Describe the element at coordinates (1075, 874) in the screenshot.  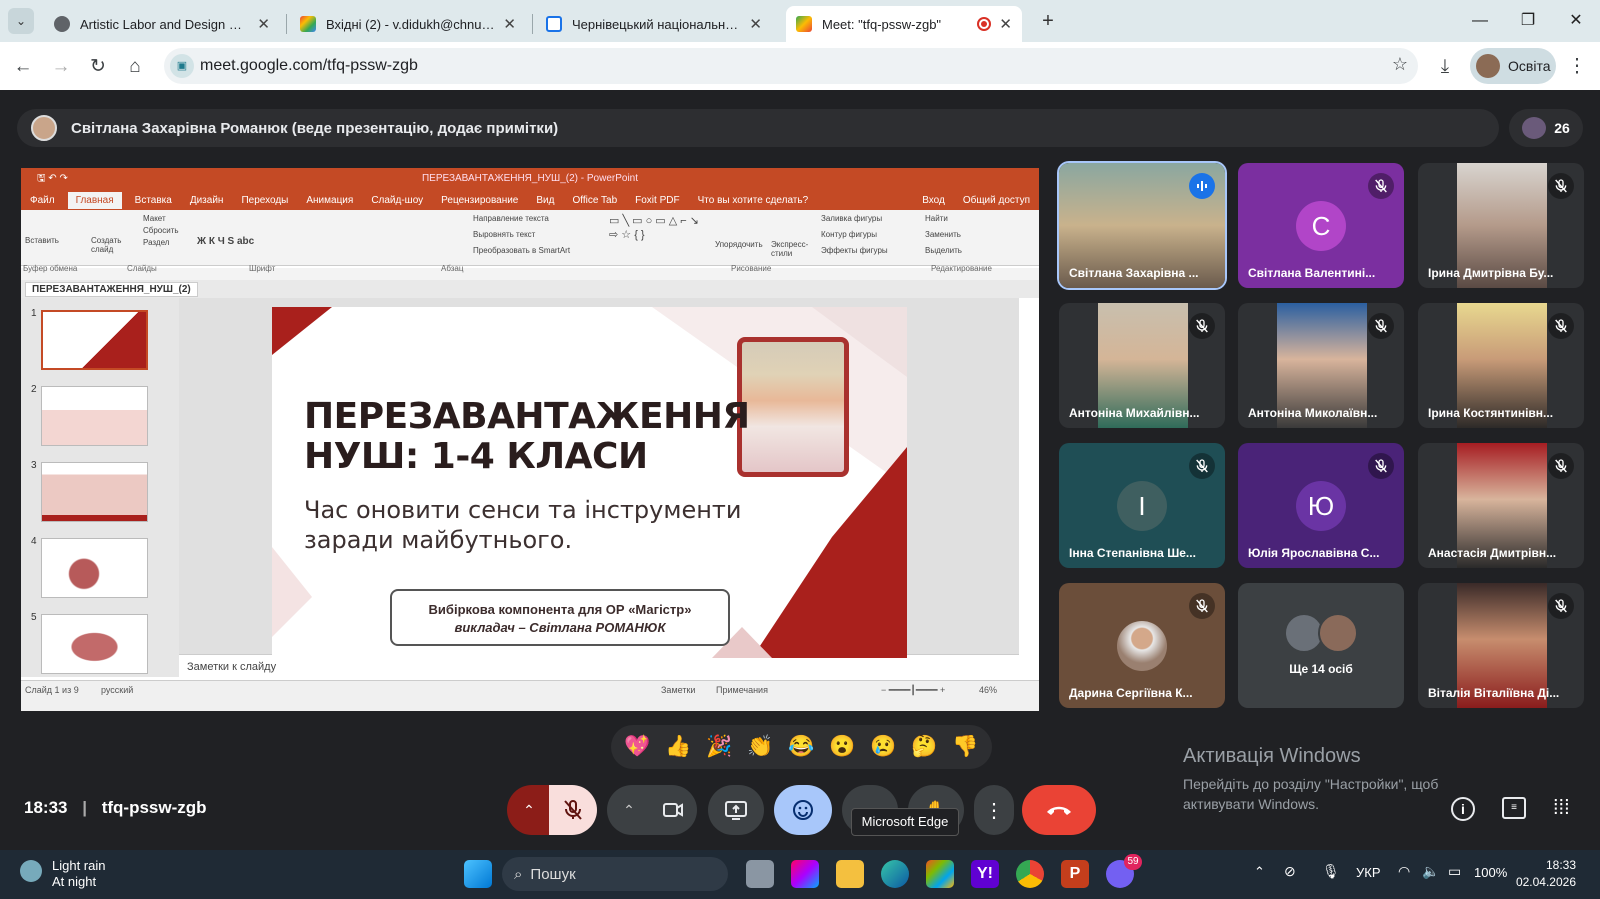
I see `powerpoint-icon: P` at that location.